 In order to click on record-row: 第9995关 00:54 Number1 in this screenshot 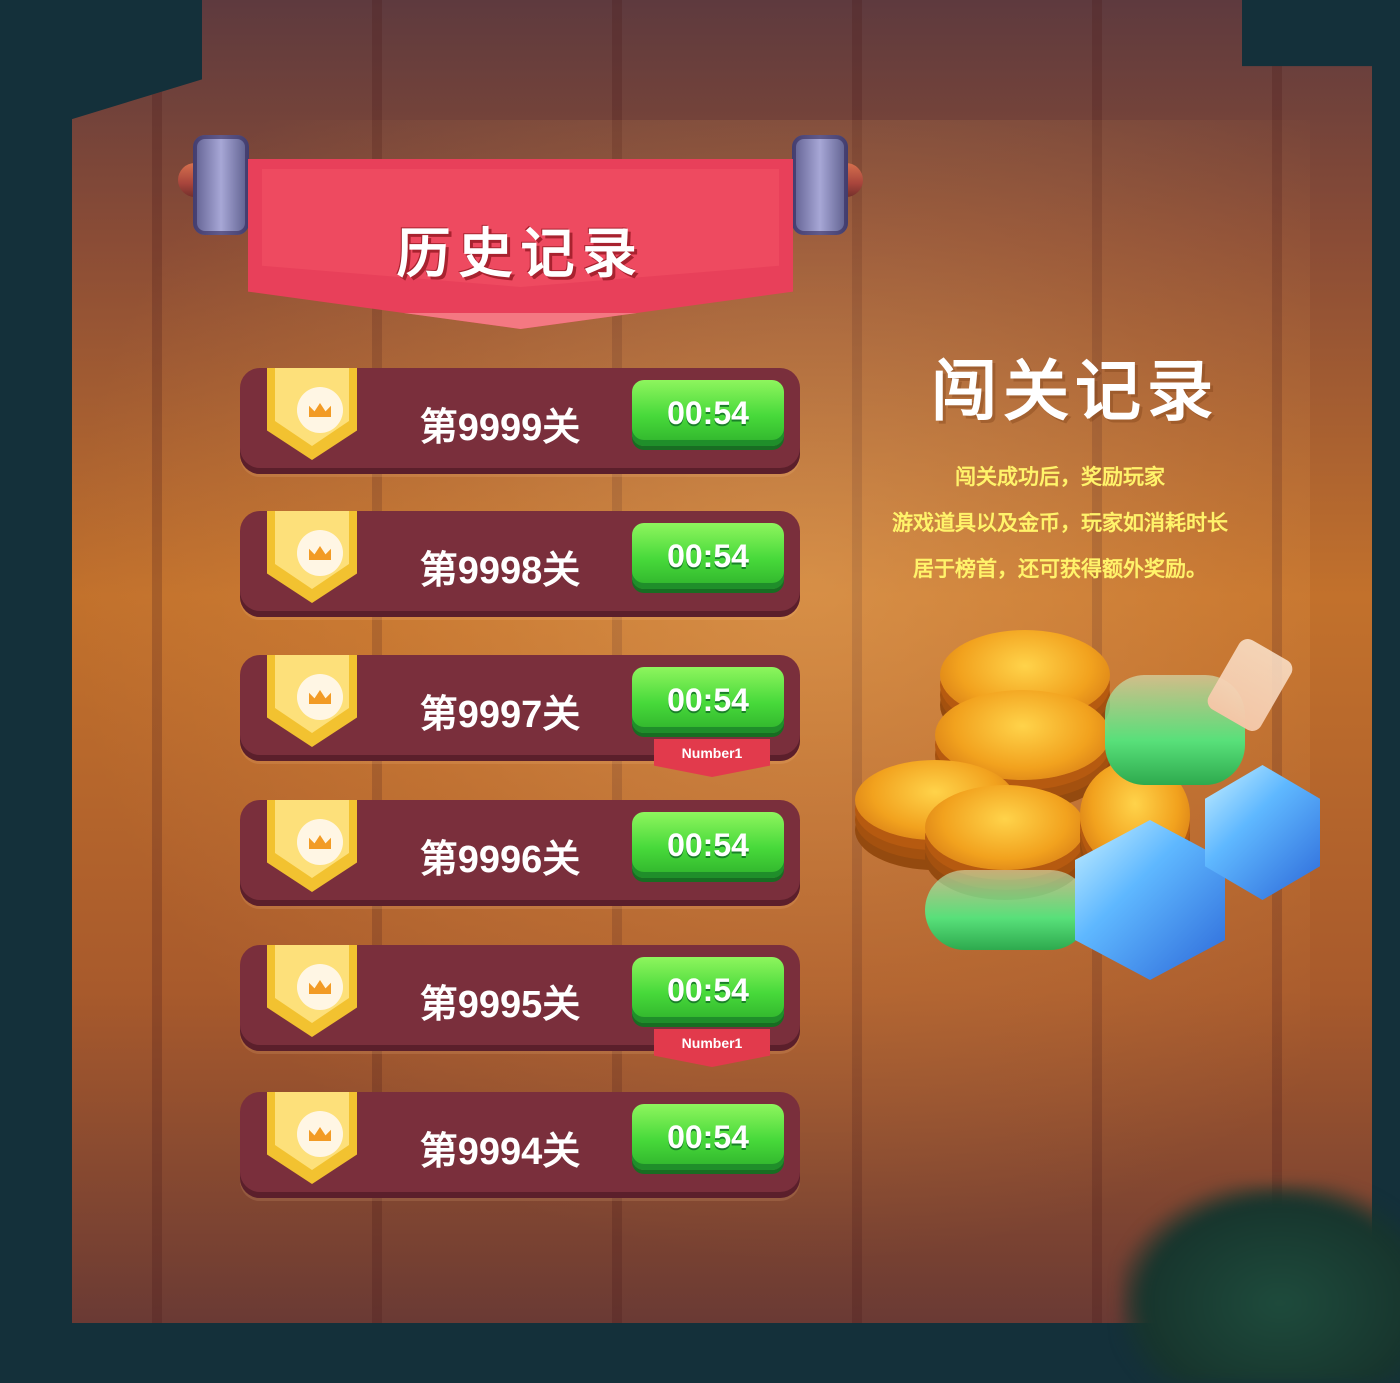, I will do `click(520, 1006)`.